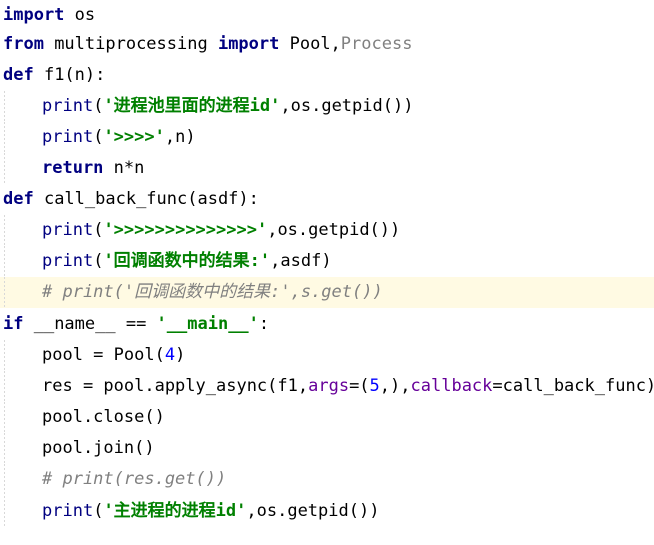 This screenshot has height=545, width=654. I want to click on code-line: print('>>>>',n), so click(327, 137).